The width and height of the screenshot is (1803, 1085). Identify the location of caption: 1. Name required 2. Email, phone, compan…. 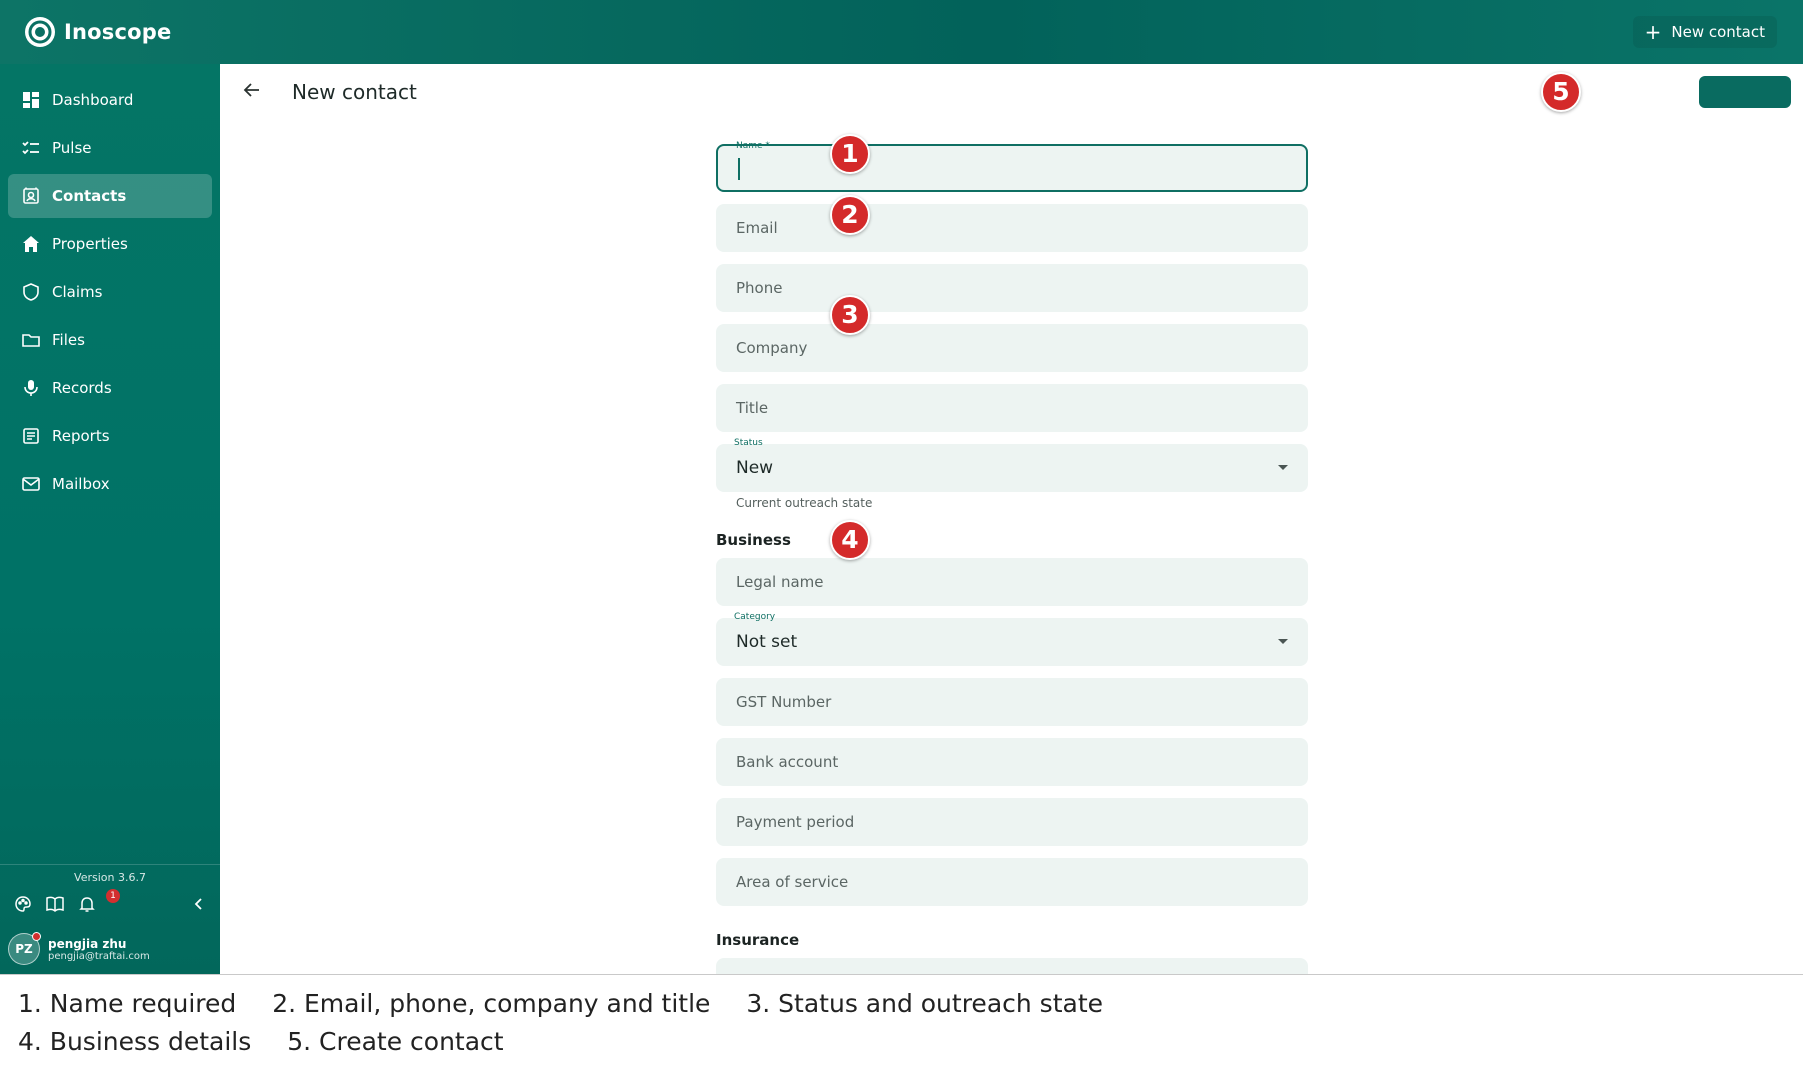
(901, 1029).